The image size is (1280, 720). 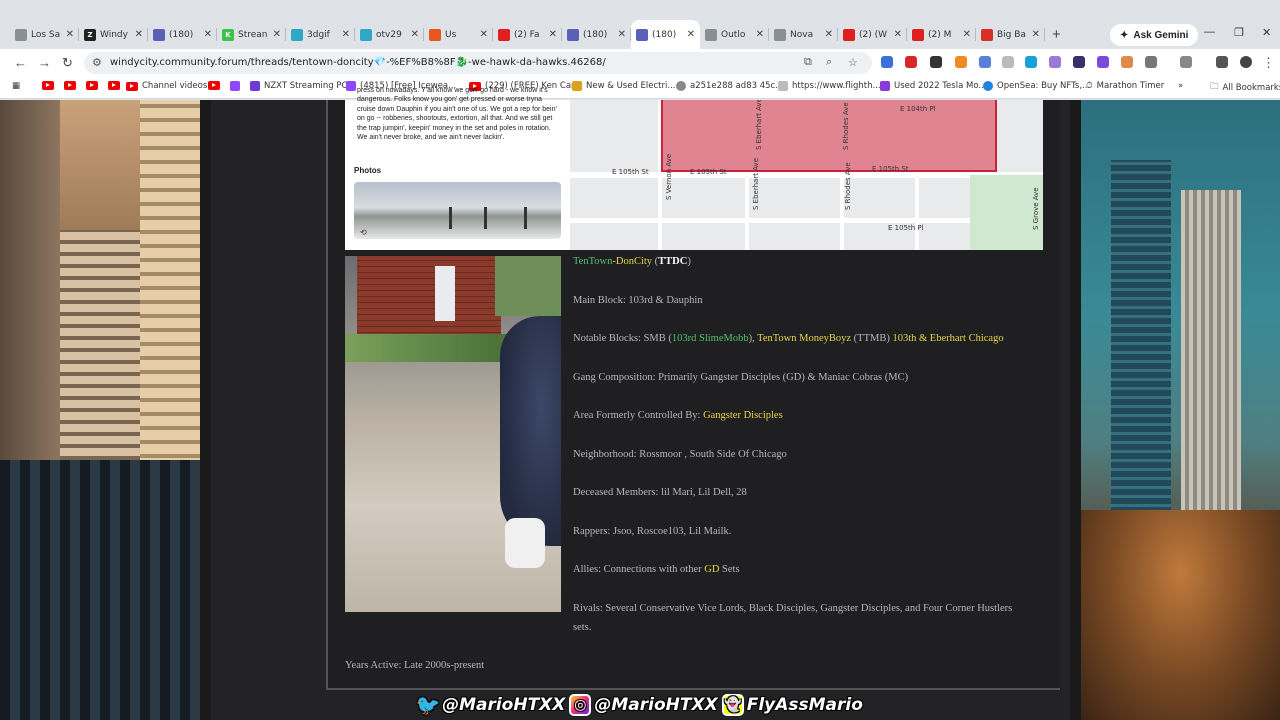 I want to click on browser-tab: Outlo ✕, so click(x=734, y=34).